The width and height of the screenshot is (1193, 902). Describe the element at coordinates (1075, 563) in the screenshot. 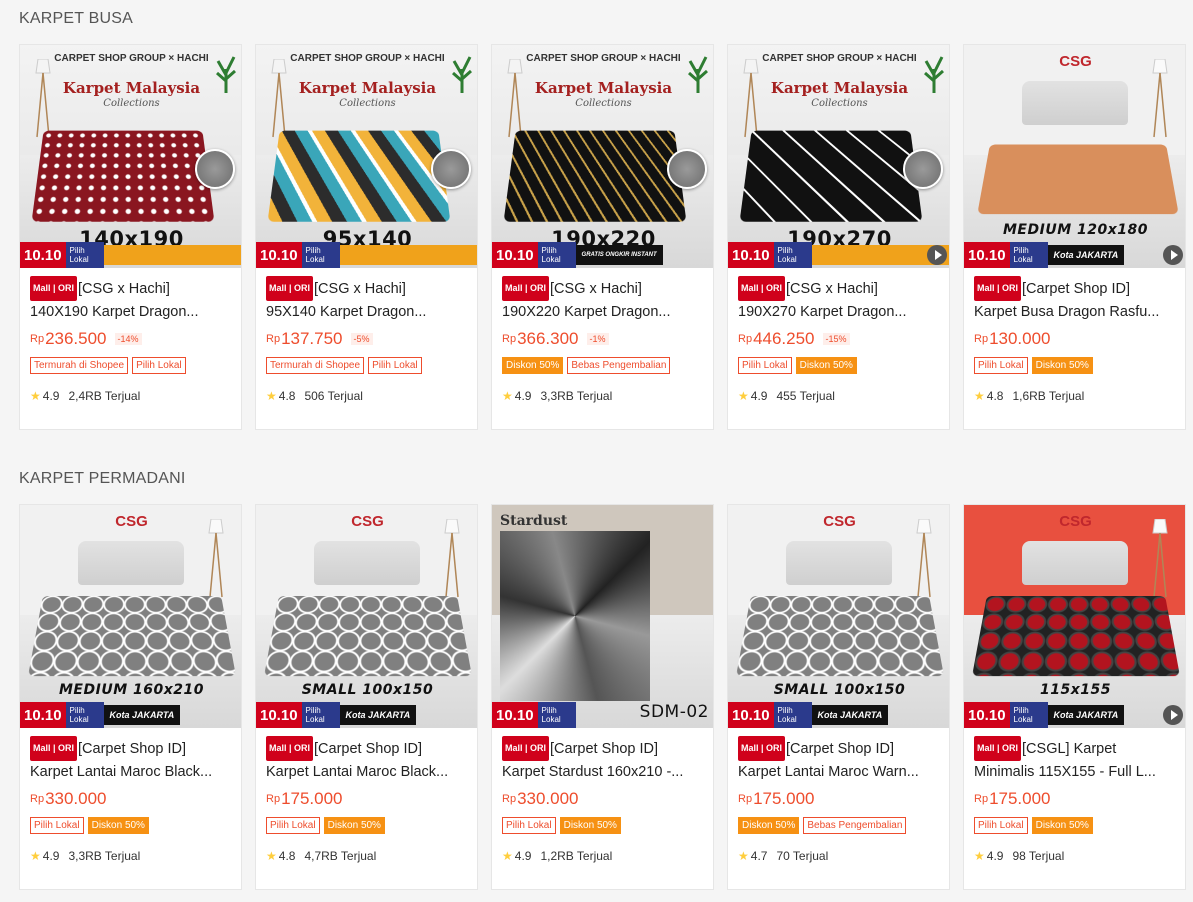

I see `sofa-icon` at that location.